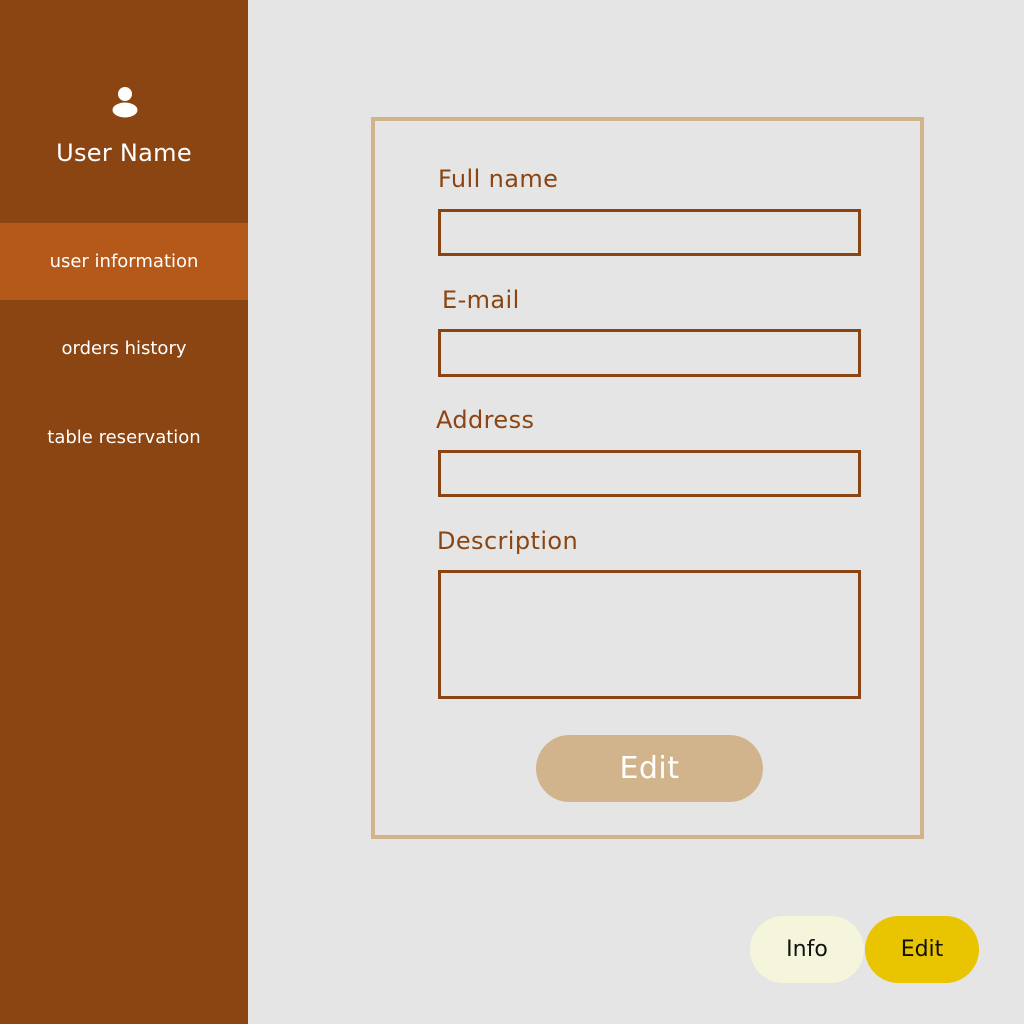  Describe the element at coordinates (649, 634) in the screenshot. I see `description-field` at that location.